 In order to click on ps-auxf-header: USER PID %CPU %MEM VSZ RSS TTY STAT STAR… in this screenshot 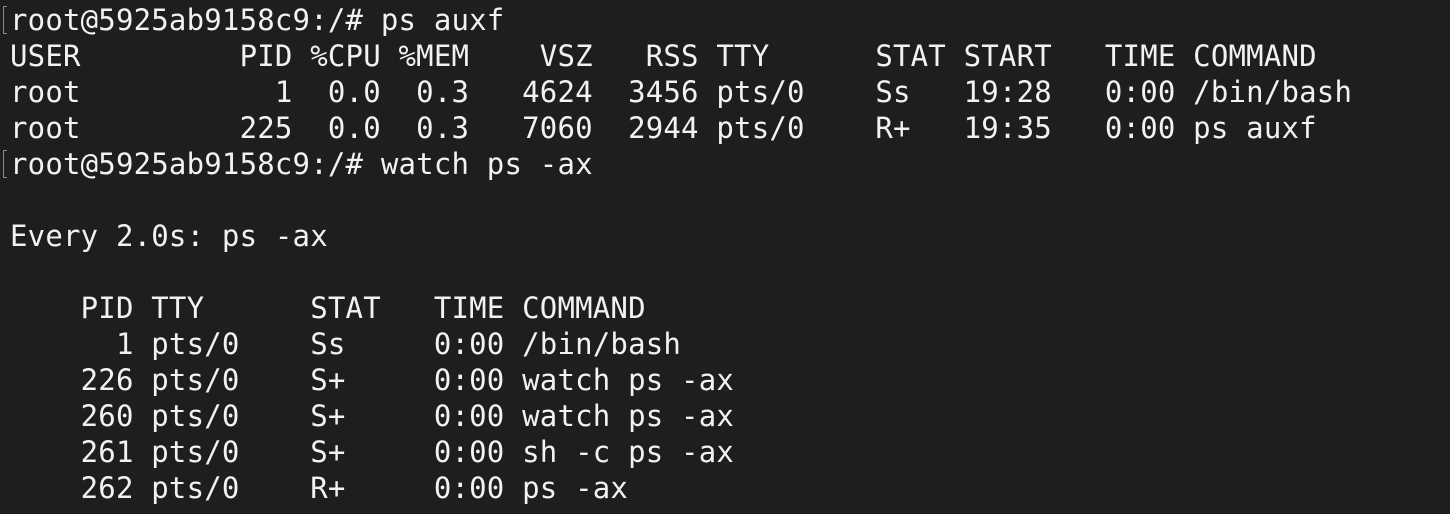, I will do `click(663, 56)`.